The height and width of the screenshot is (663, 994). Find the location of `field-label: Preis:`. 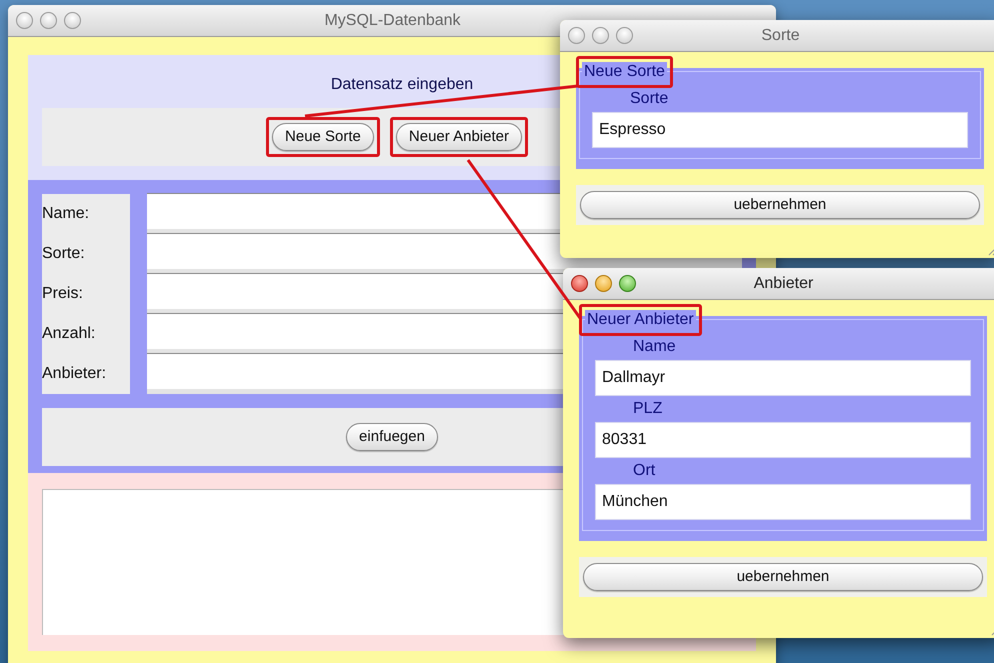

field-label: Preis: is located at coordinates (63, 294).